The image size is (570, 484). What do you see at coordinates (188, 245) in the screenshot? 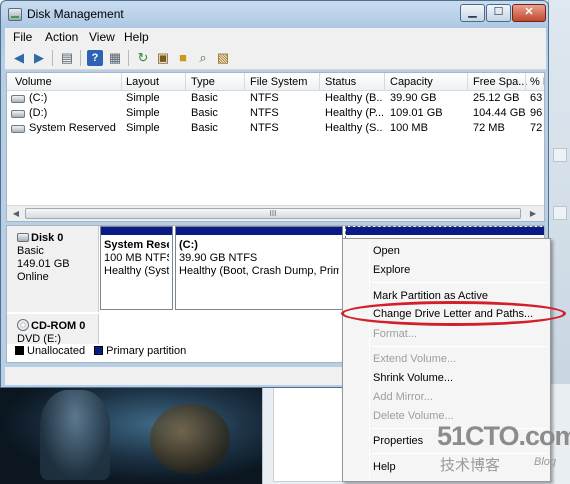
I see `partition-title: (C:)` at bounding box center [188, 245].